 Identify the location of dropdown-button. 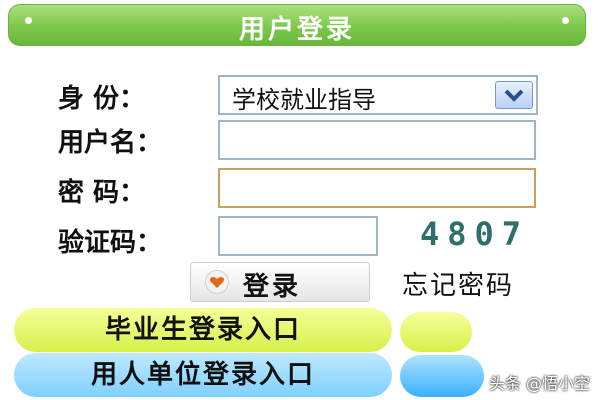
(514, 95).